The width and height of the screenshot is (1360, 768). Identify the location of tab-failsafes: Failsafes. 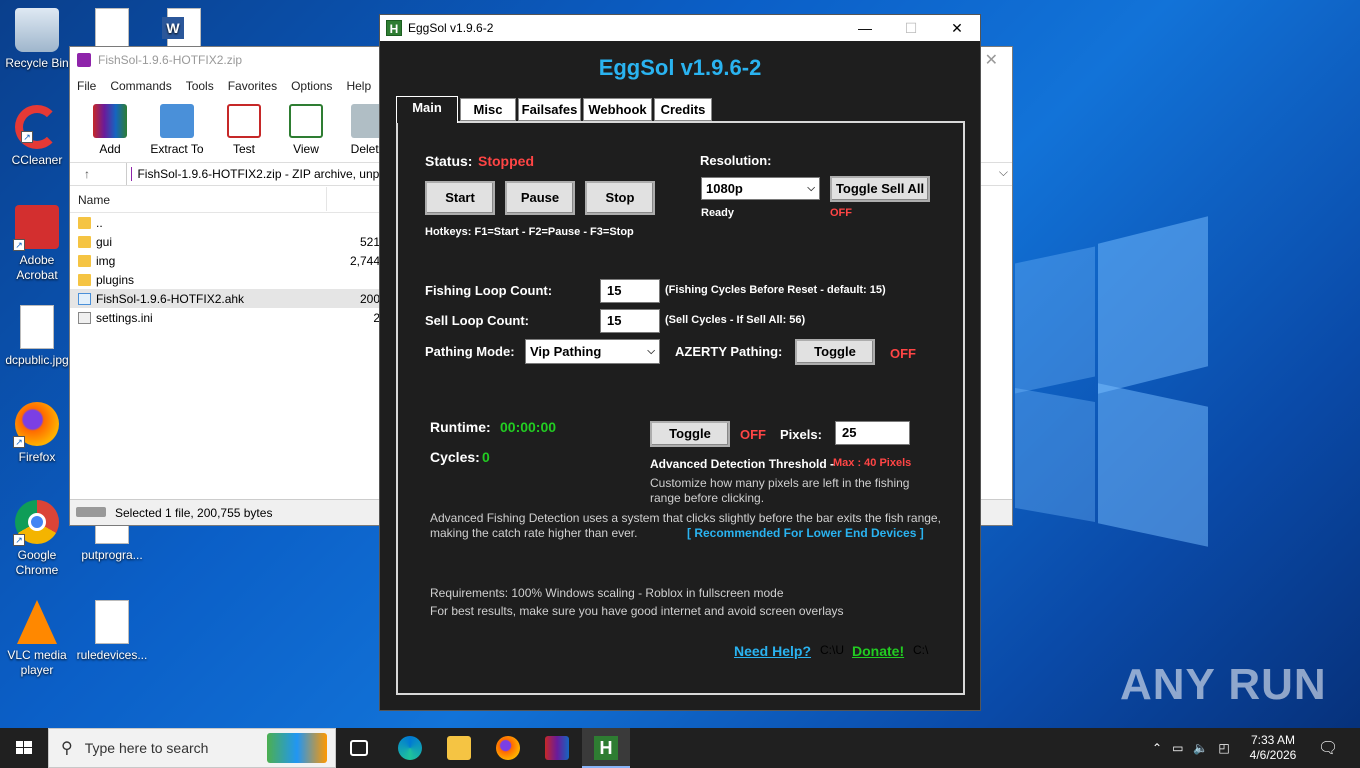
(549, 109).